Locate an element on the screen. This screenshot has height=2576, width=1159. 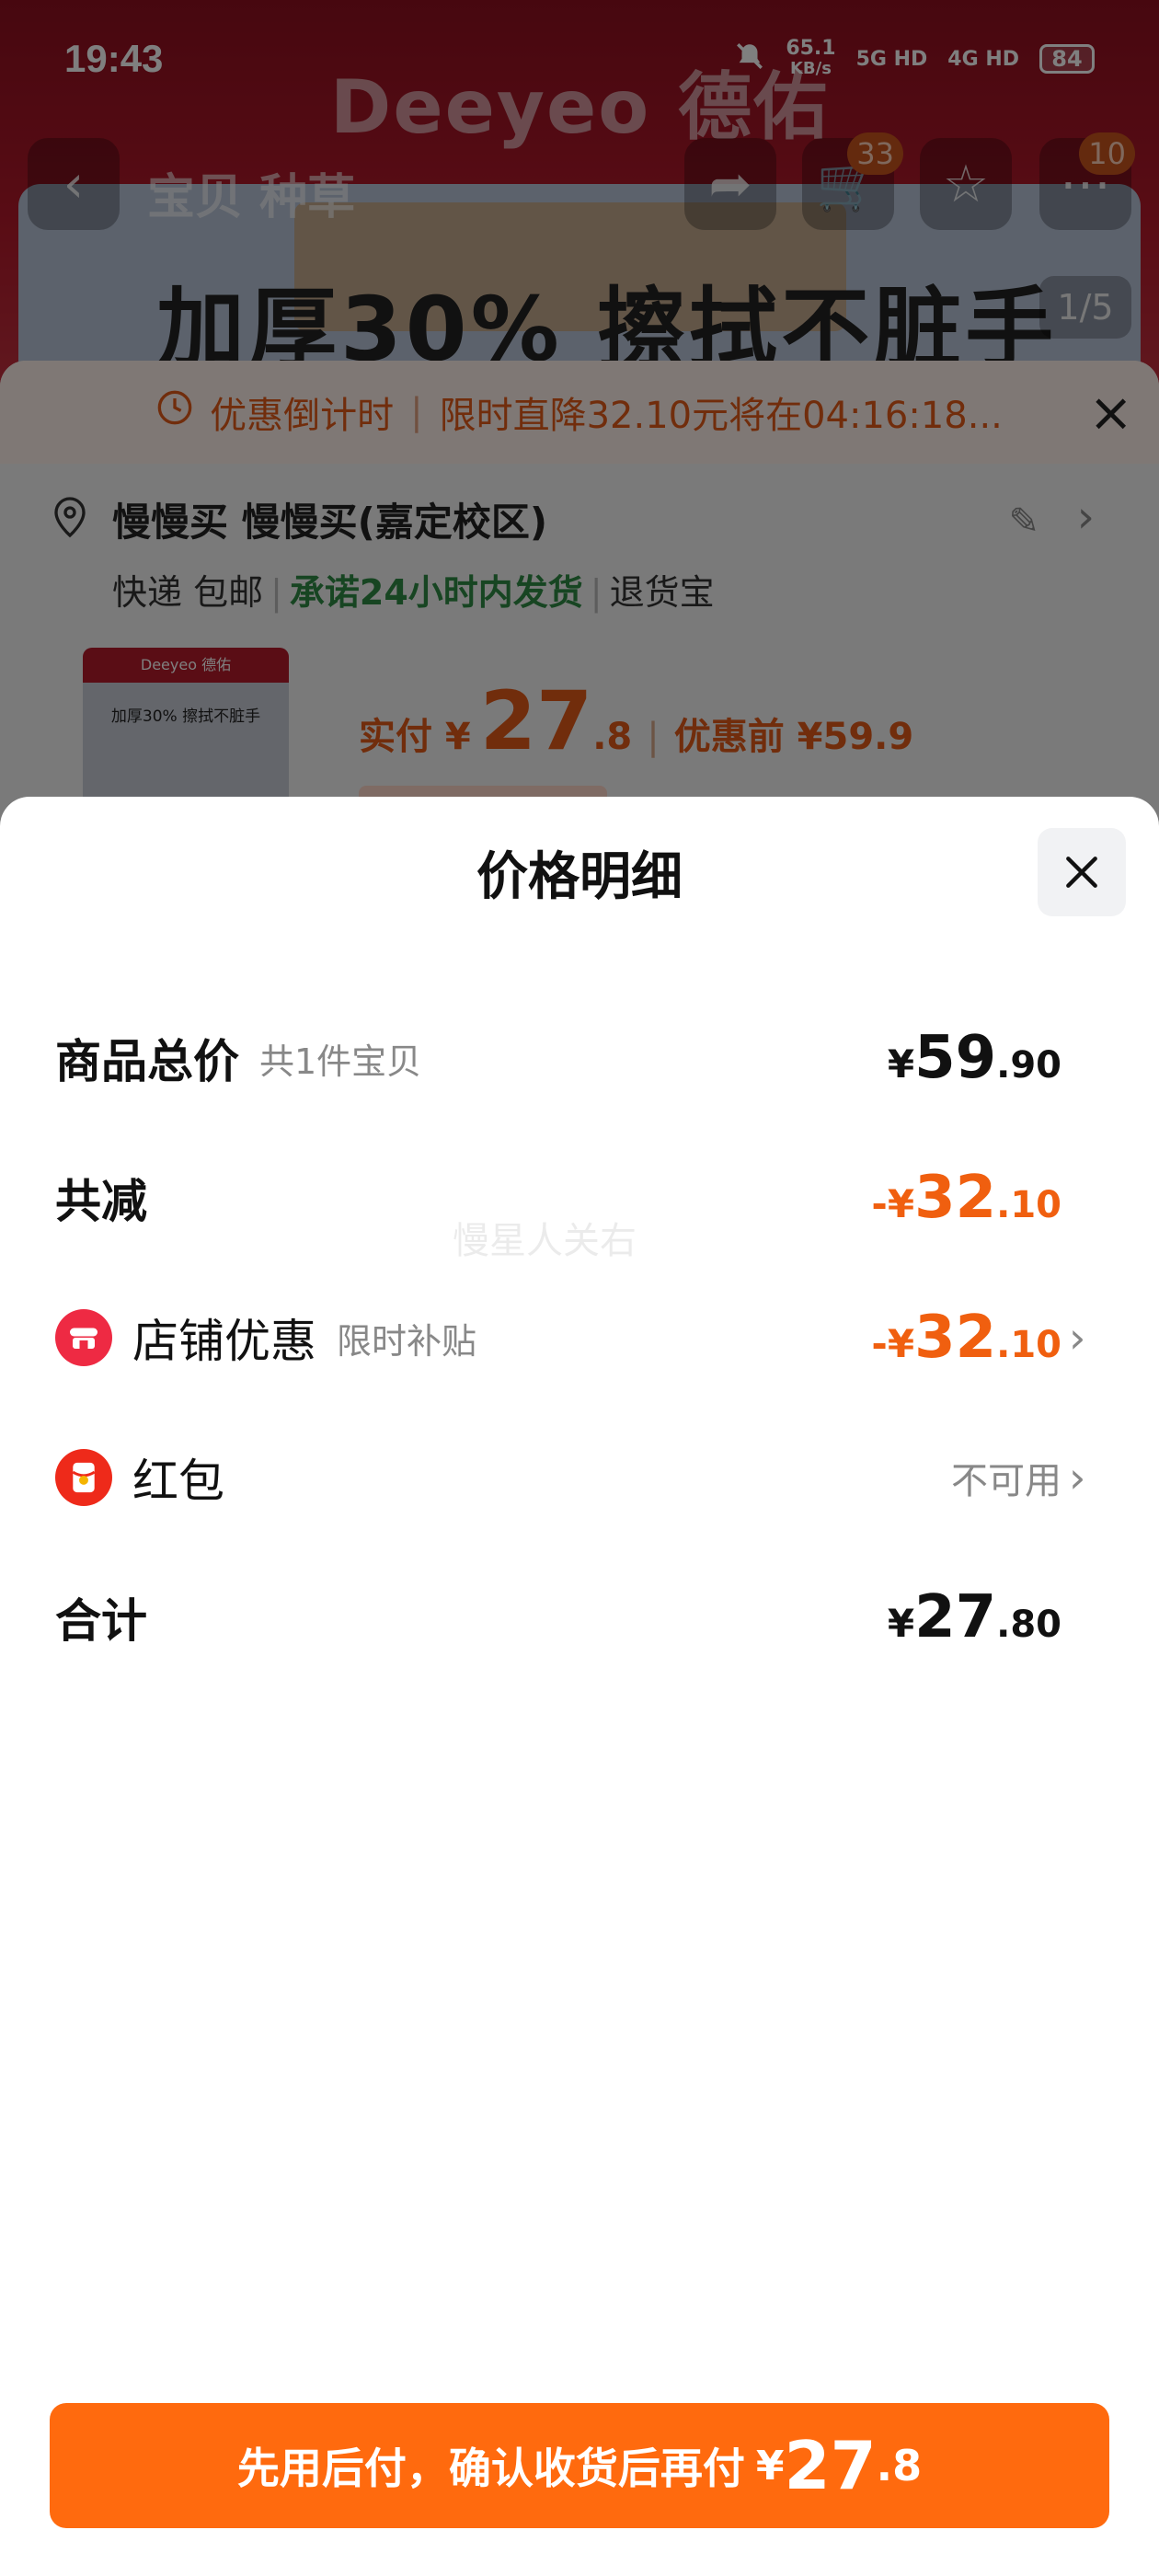
close-button is located at coordinates (1082, 872).